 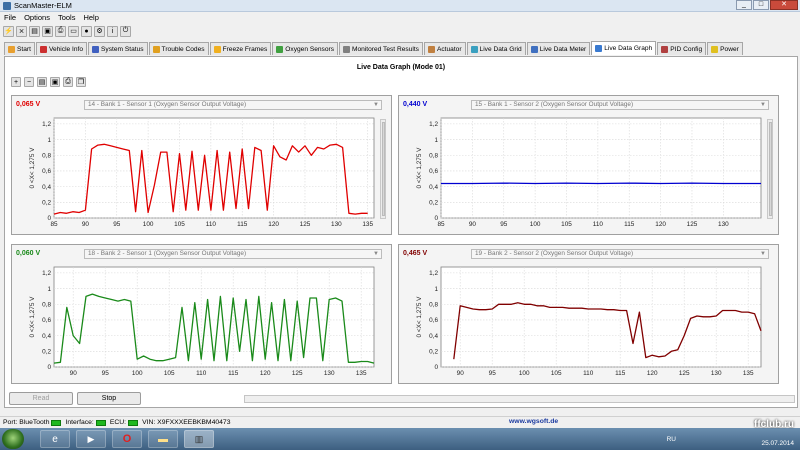 What do you see at coordinates (21, 31) in the screenshot?
I see `disconnect-icon: ⨯` at bounding box center [21, 31].